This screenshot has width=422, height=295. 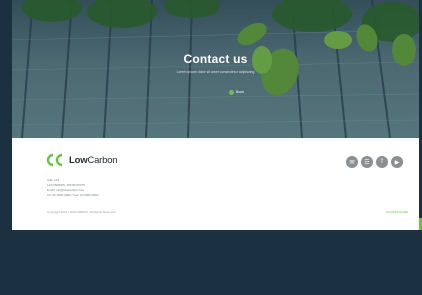 I want to click on chat-icon: ☰, so click(x=367, y=162).